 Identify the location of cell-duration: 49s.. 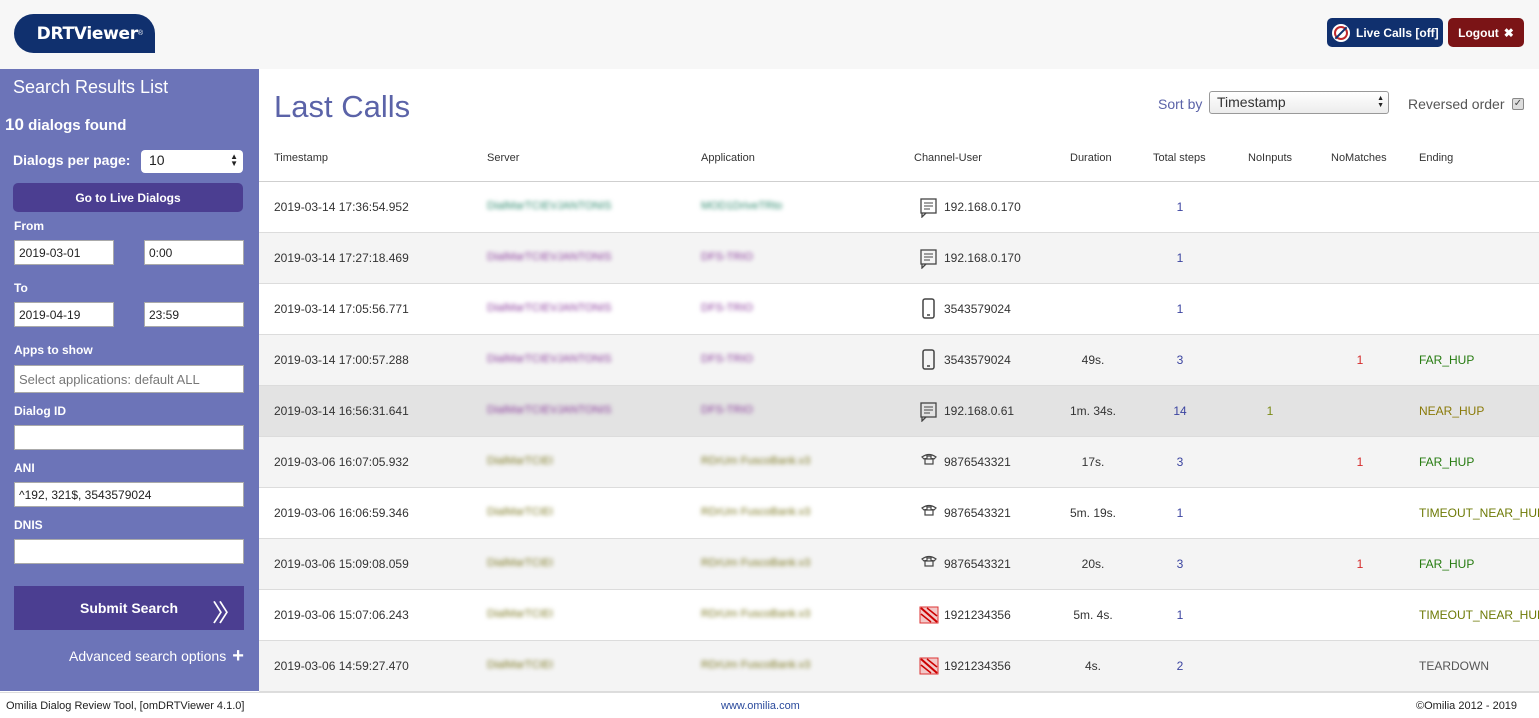
(1093, 360).